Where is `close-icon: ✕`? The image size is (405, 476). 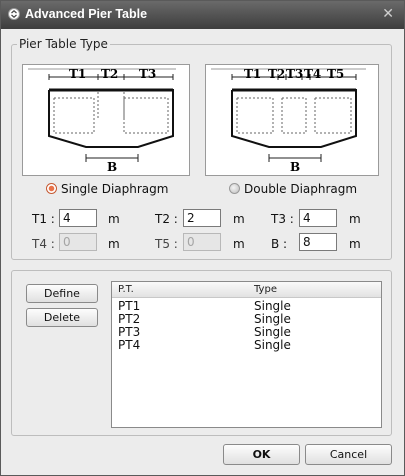
close-icon: ✕ is located at coordinates (388, 14).